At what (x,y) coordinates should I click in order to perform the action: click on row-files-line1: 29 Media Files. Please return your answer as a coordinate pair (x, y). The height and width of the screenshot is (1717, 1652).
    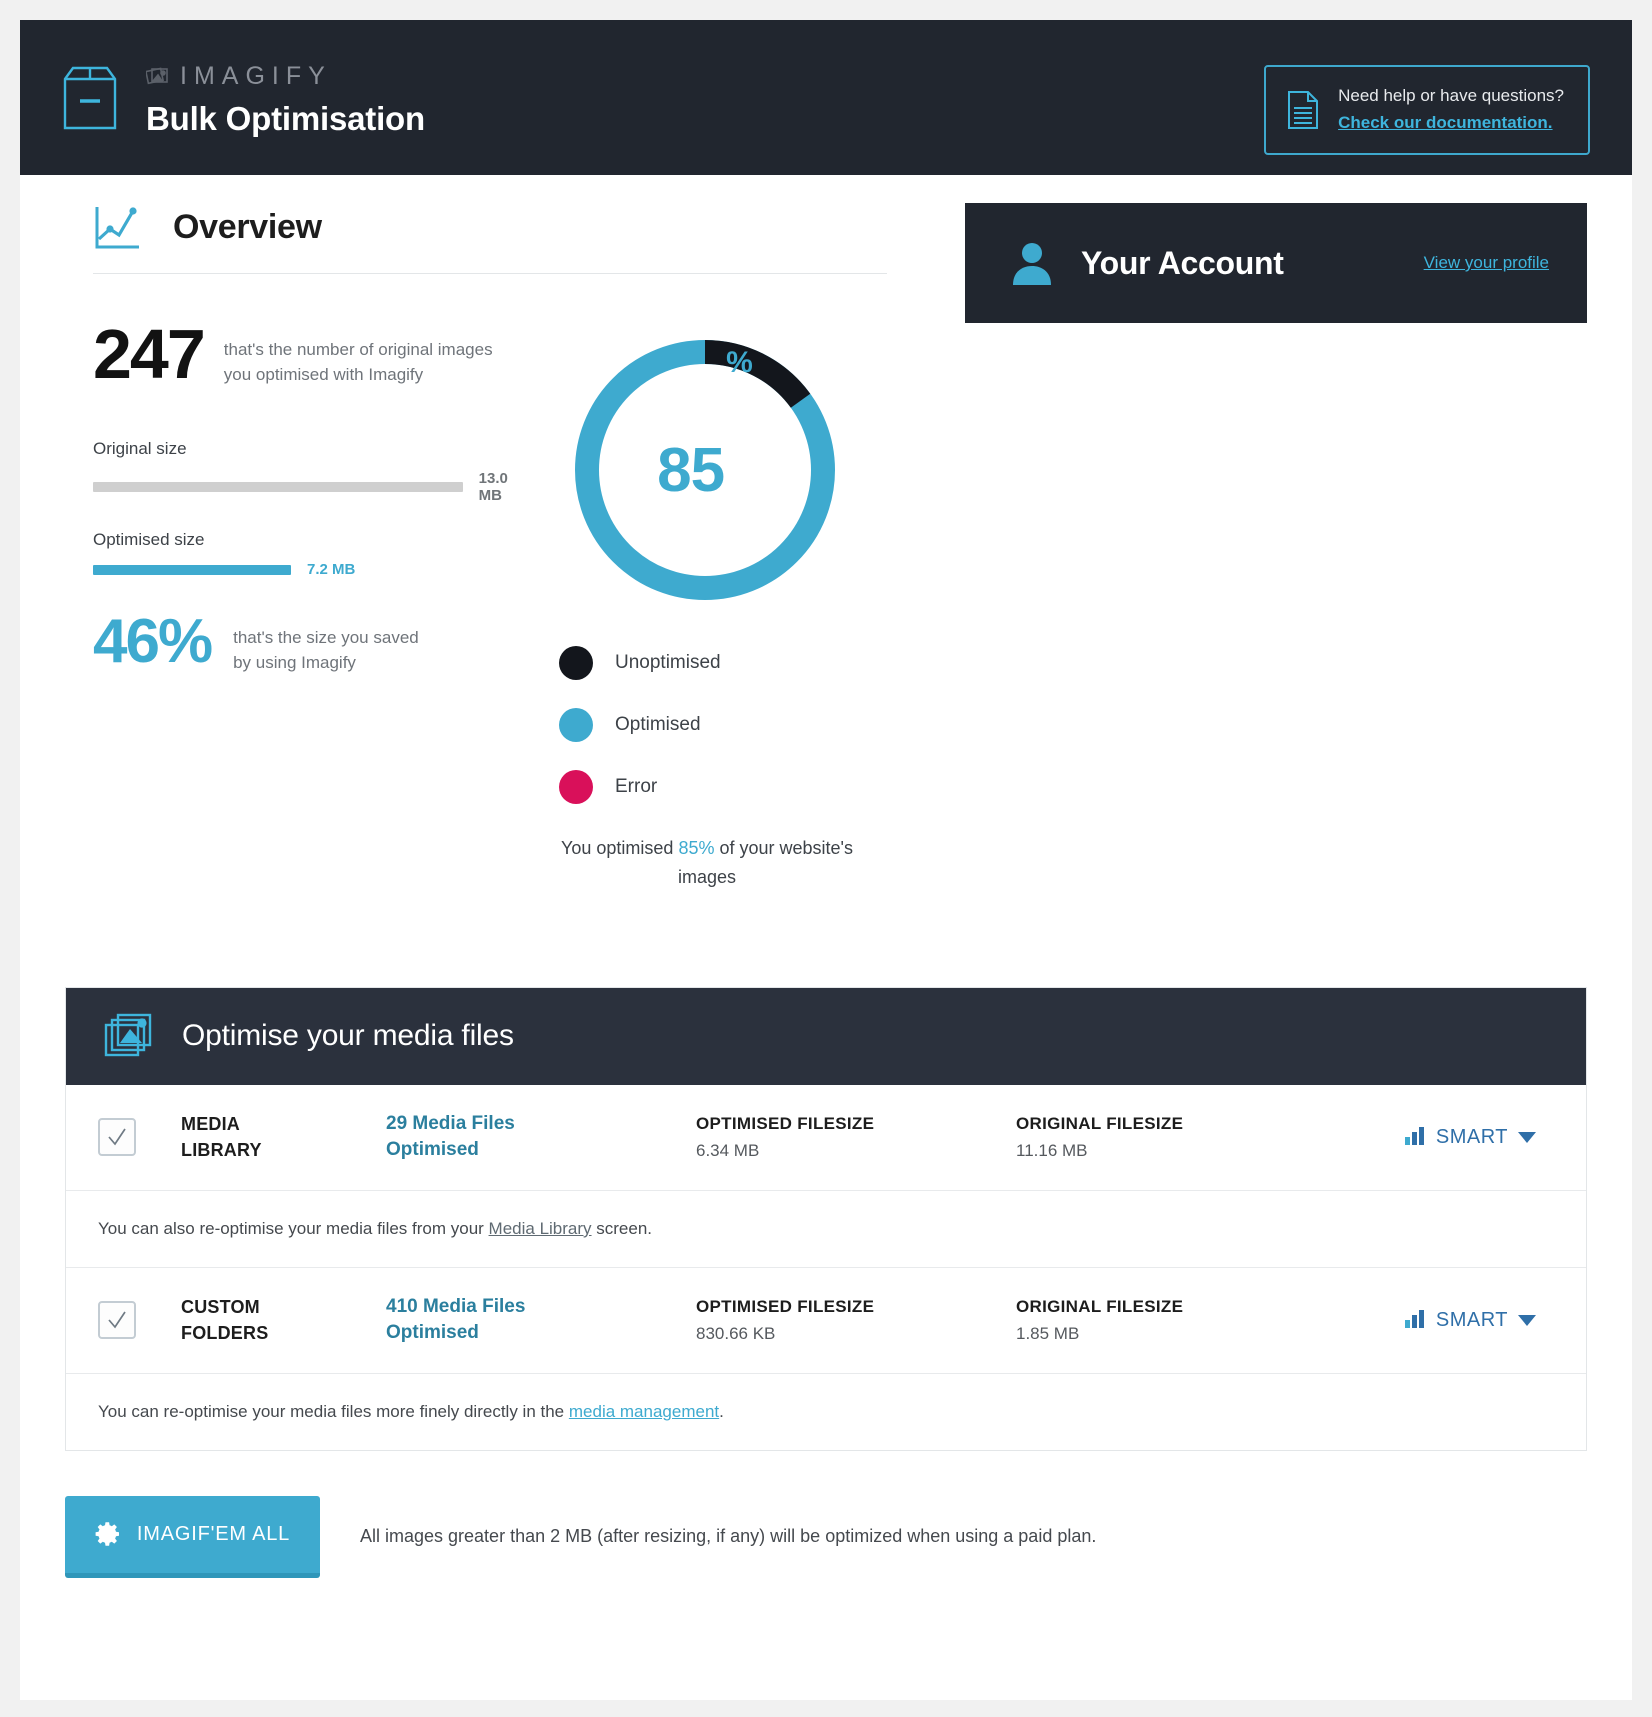
    Looking at the image, I should click on (450, 1123).